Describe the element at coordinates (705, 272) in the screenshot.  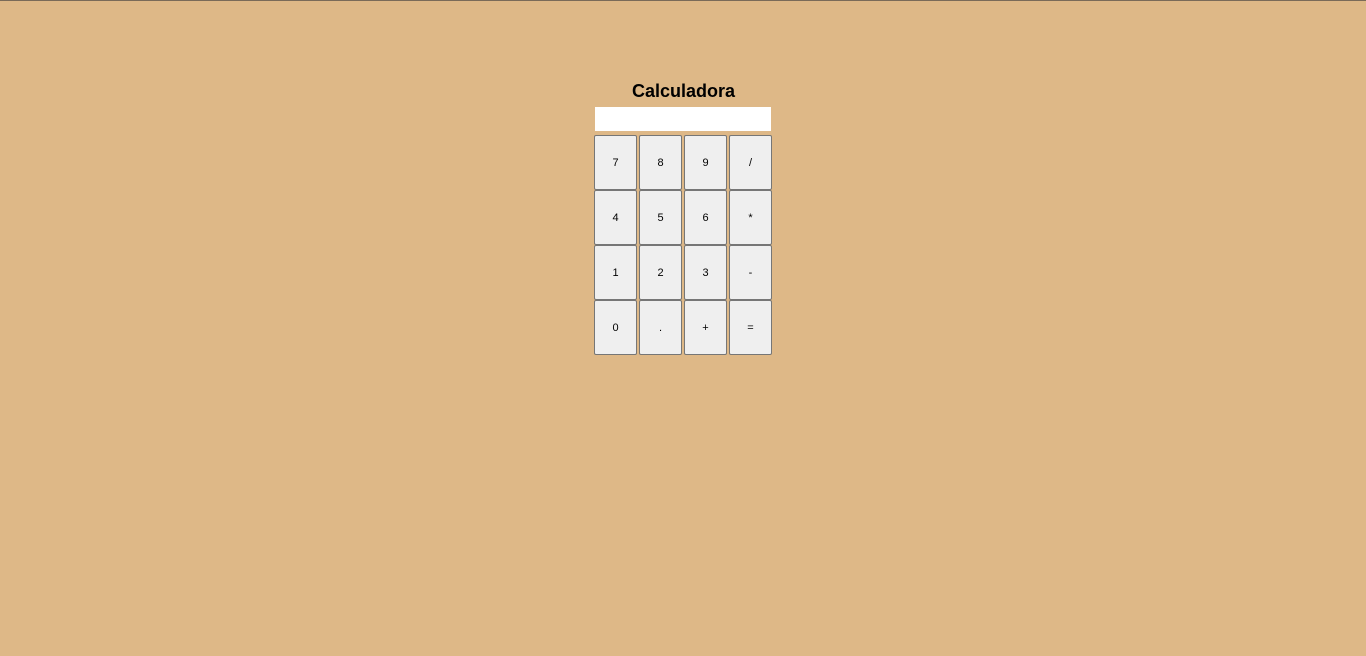
I see `key-3: 3` at that location.